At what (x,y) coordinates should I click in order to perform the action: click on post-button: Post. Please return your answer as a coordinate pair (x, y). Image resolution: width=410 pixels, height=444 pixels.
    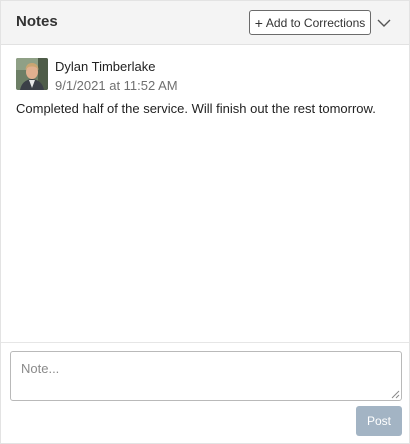
    Looking at the image, I should click on (379, 421).